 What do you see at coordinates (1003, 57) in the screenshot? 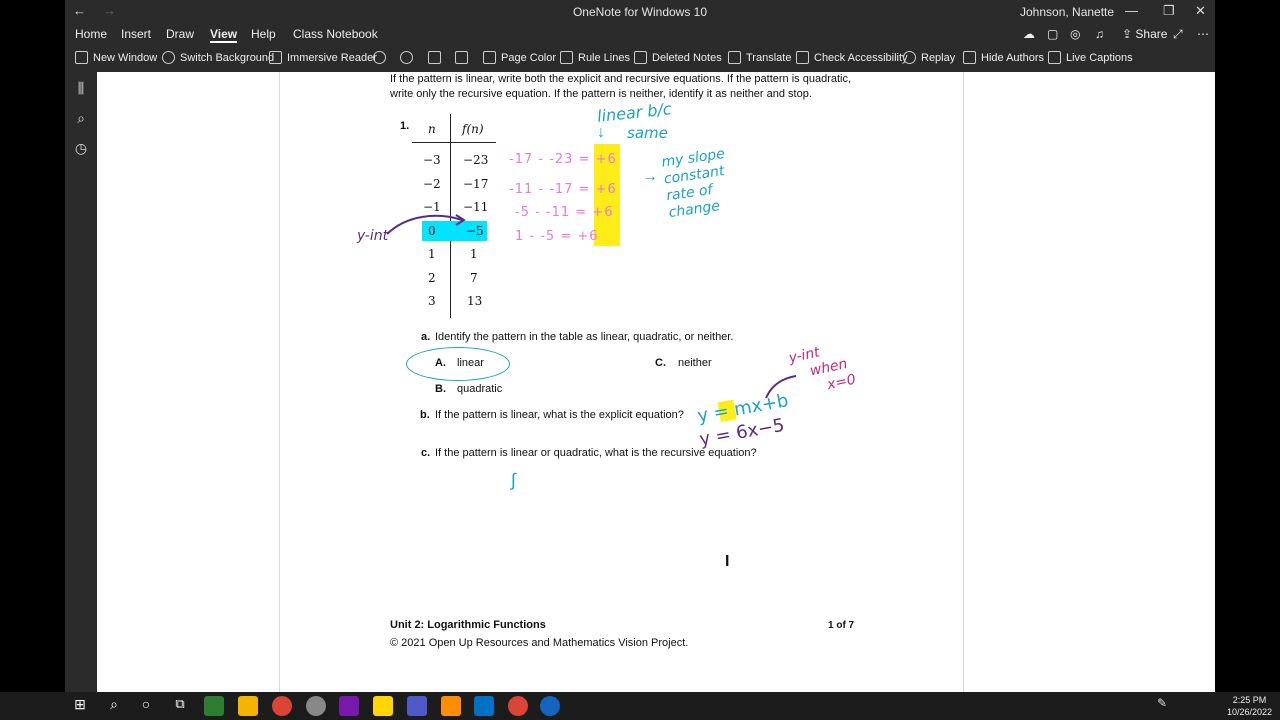
I see `hide-authors-button: Hide Authors` at bounding box center [1003, 57].